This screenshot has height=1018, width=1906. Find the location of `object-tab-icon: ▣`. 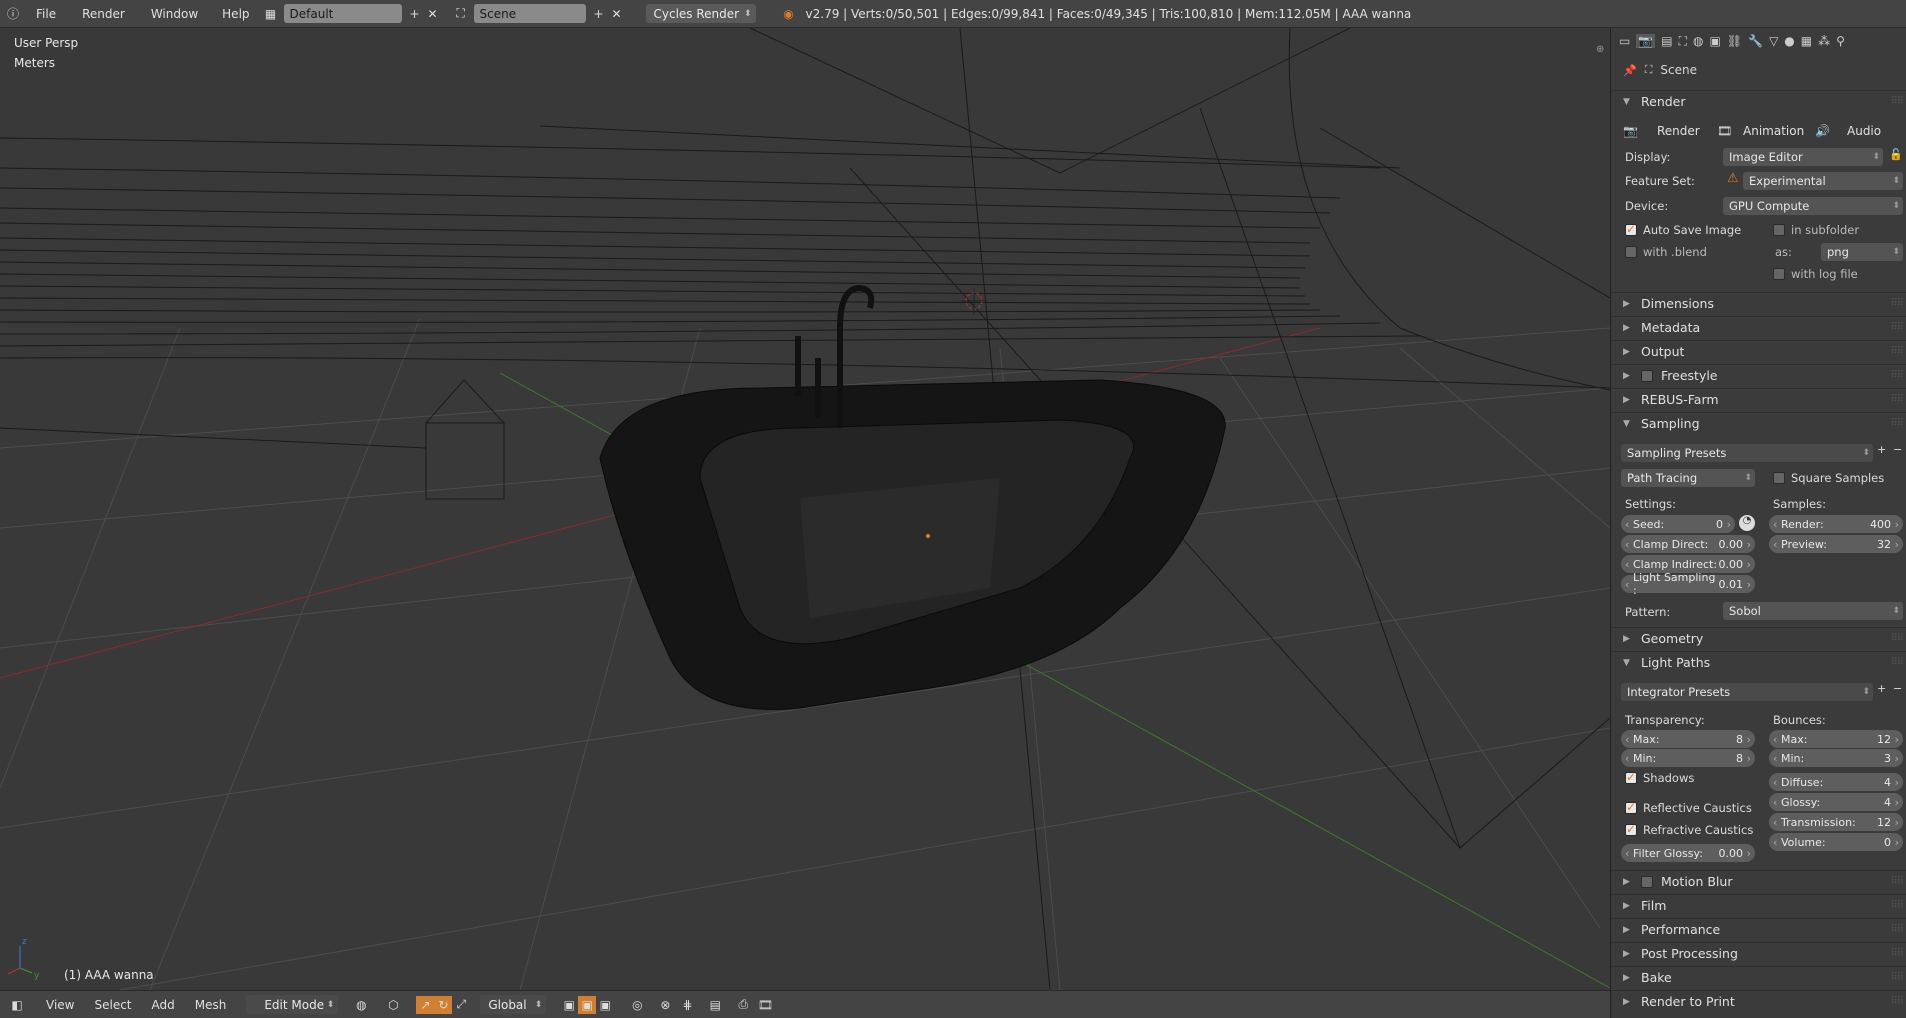

object-tab-icon: ▣ is located at coordinates (1715, 41).